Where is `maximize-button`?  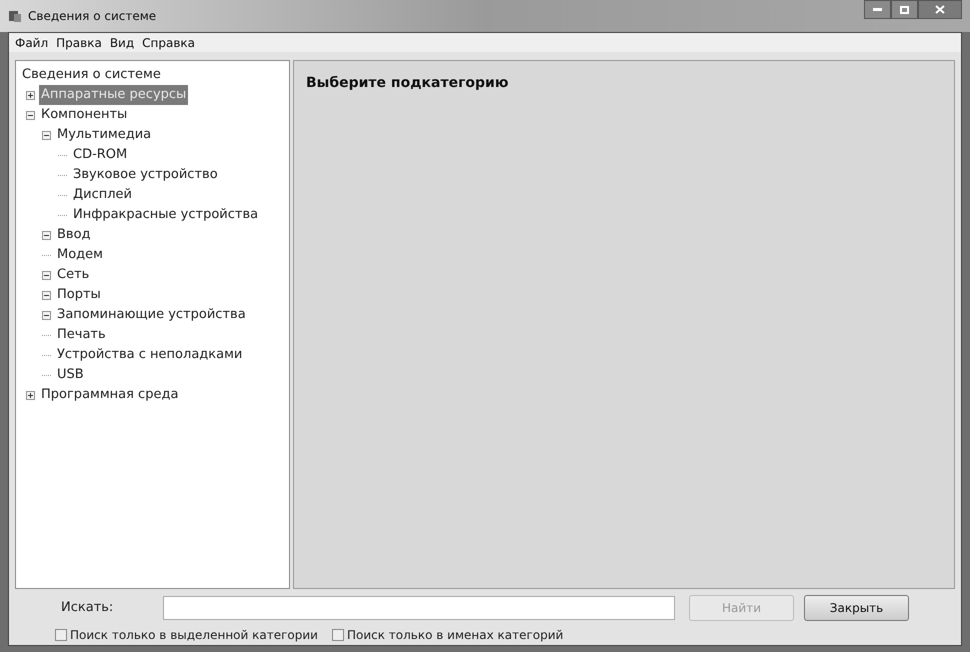
maximize-button is located at coordinates (904, 9).